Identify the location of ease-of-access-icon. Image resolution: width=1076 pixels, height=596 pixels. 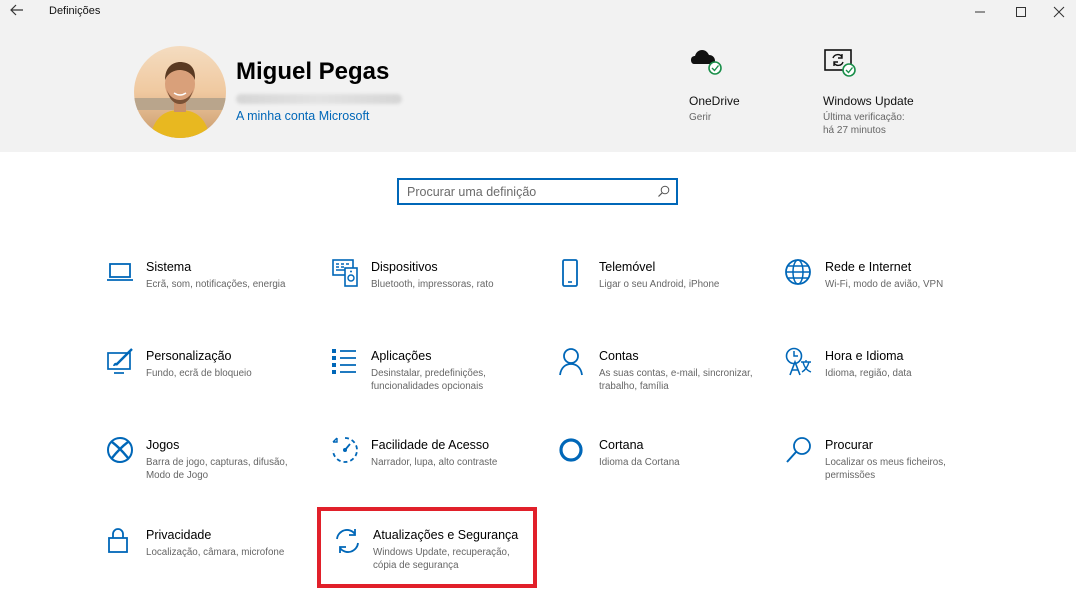
(346, 451).